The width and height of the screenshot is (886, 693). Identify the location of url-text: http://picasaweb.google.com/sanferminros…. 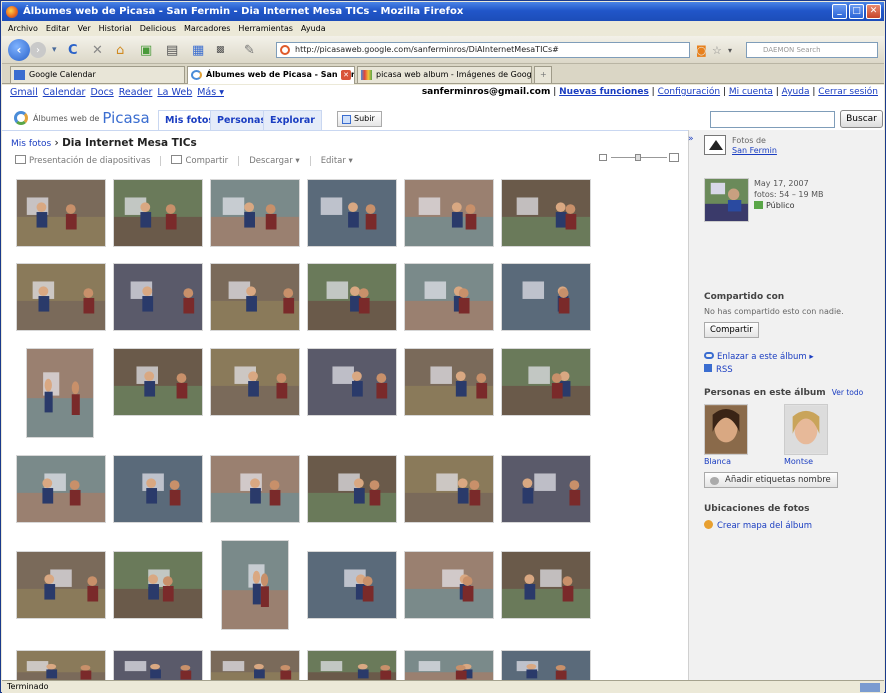
(427, 49).